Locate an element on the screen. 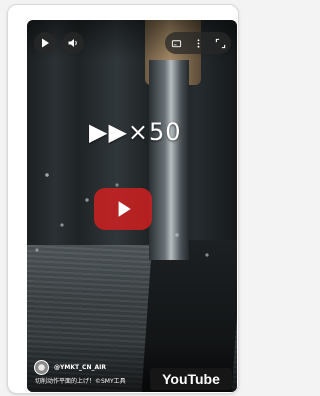 This screenshot has width=320, height=396. right-controls is located at coordinates (198, 43).